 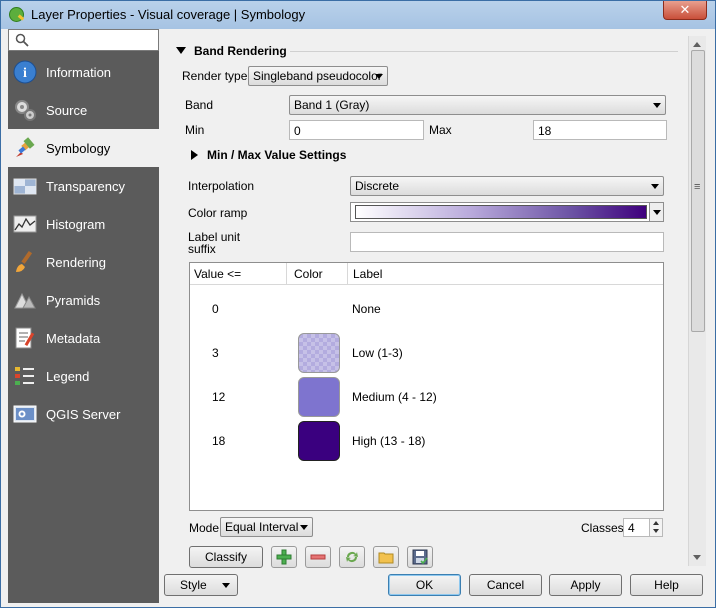 I want to click on render-type-select: Singleband pseudocolor, so click(x=318, y=76).